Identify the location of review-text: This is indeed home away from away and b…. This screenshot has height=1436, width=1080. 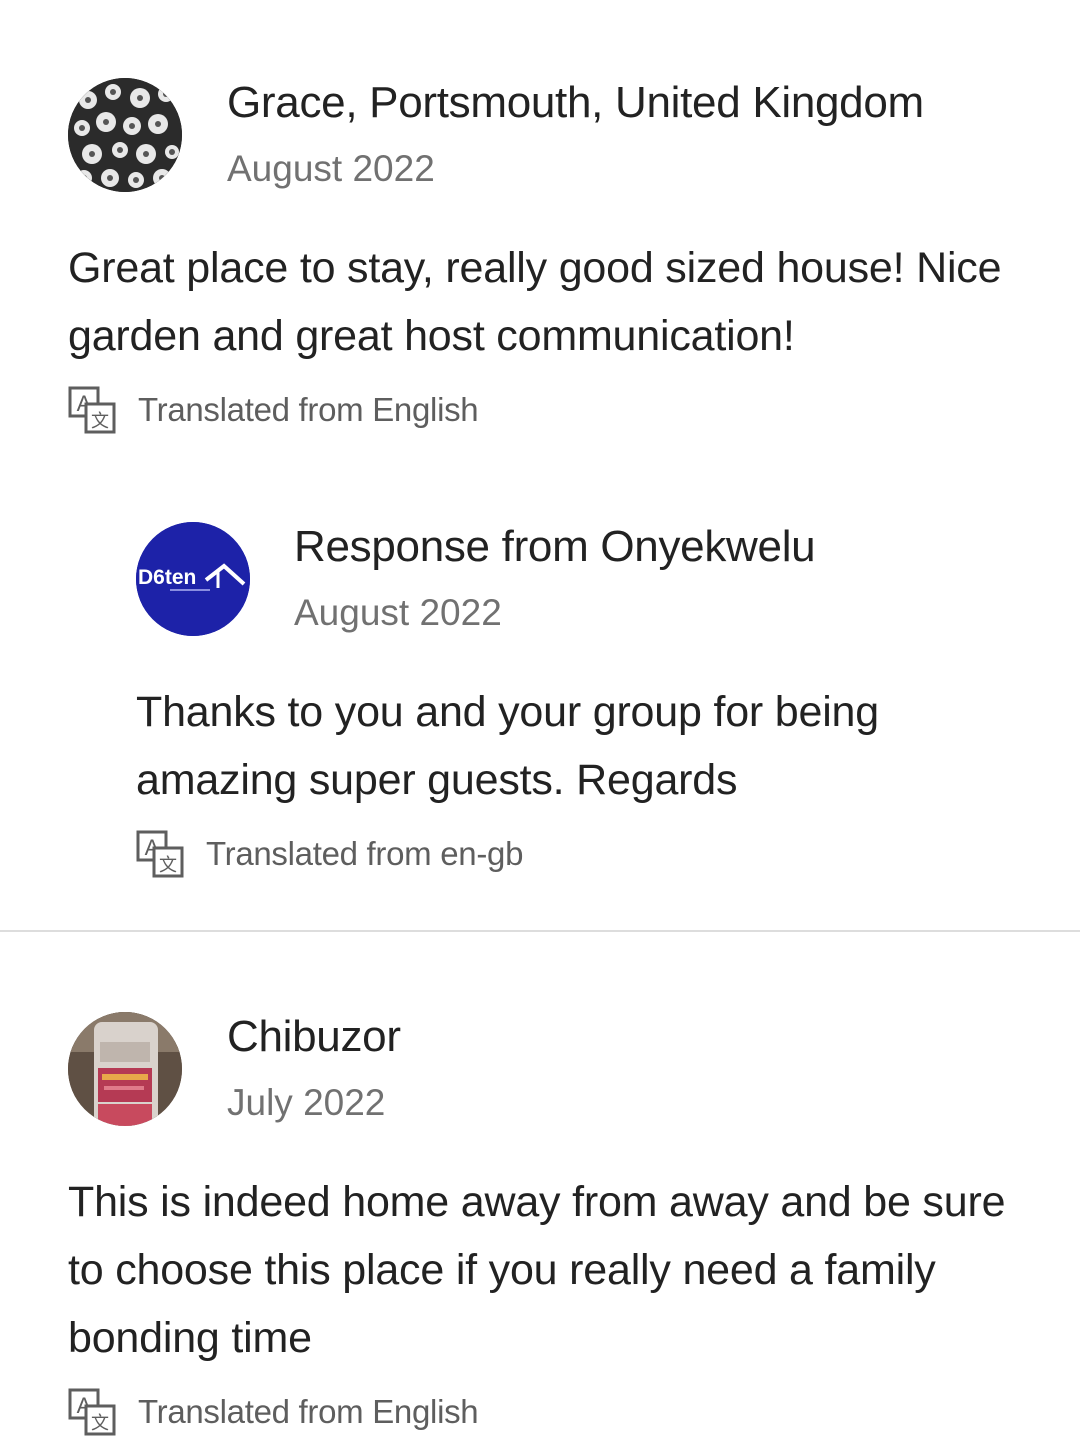
(537, 1270).